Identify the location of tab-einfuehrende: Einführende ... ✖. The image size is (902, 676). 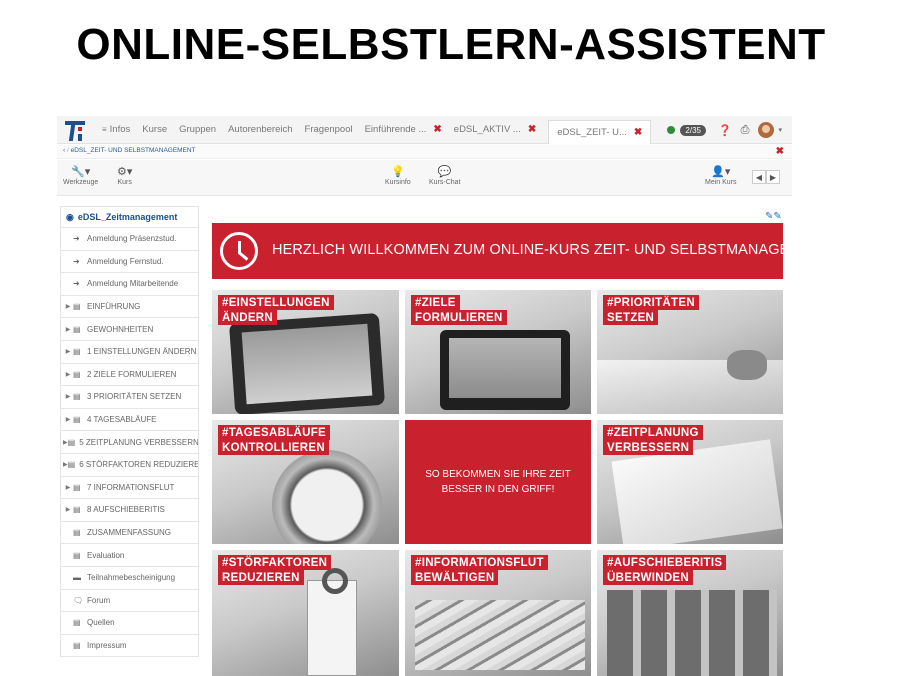
(403, 129).